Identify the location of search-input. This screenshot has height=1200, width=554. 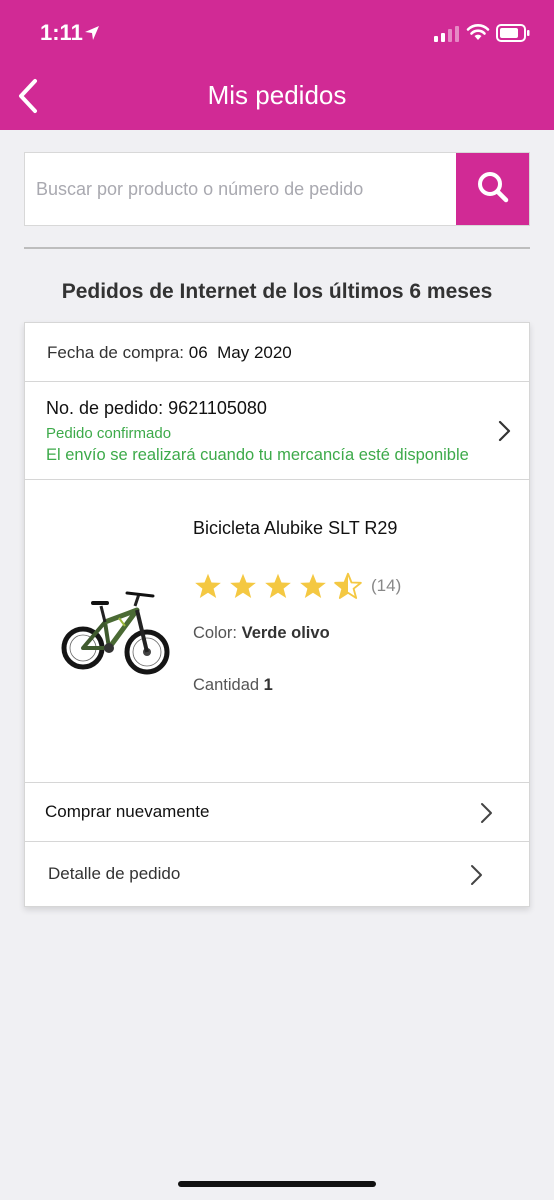
(241, 189).